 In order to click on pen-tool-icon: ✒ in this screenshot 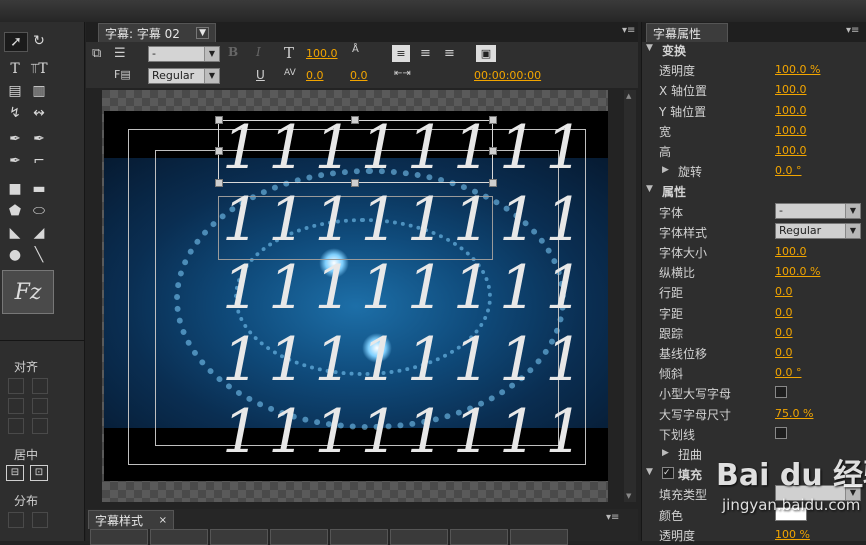, I will do `click(15, 139)`.